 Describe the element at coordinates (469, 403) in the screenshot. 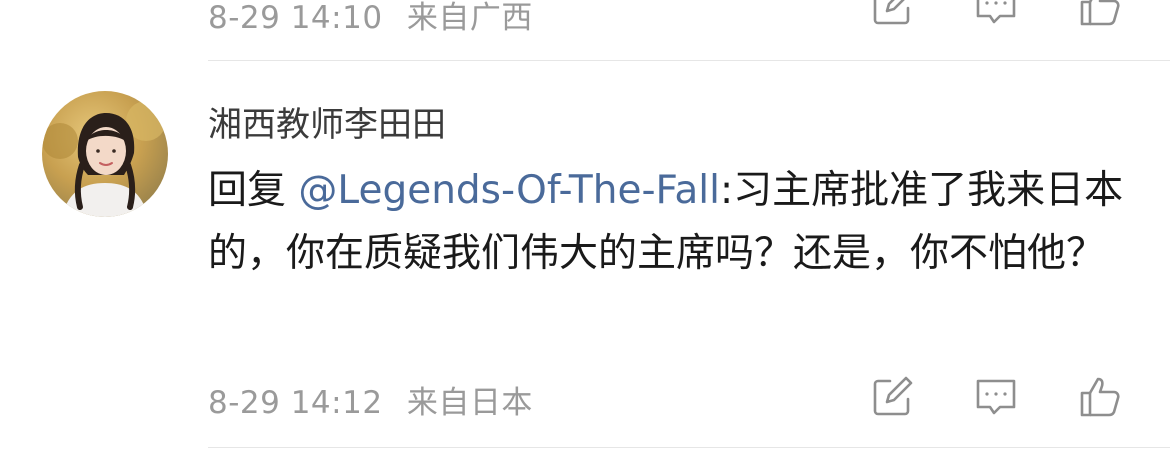

I see `comment-location: 来自日本` at that location.